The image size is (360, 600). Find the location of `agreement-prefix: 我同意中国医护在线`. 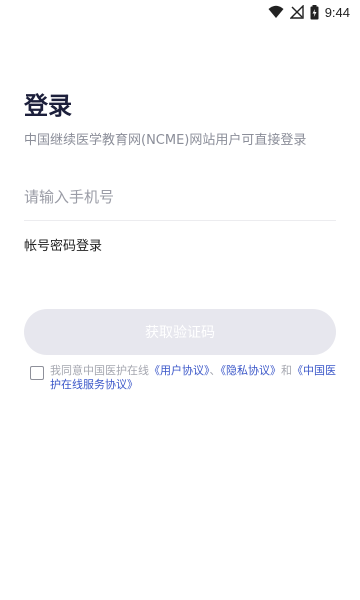

agreement-prefix: 我同意中国医护在线 is located at coordinates (99, 370).